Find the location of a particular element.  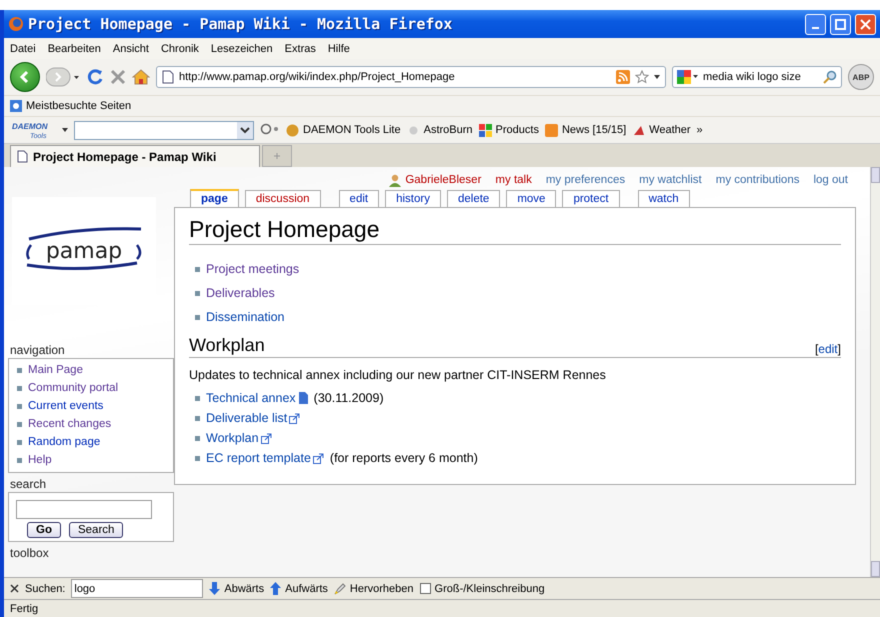

match-case-checkbox: Groß-/Kleinschreibung is located at coordinates (482, 588).